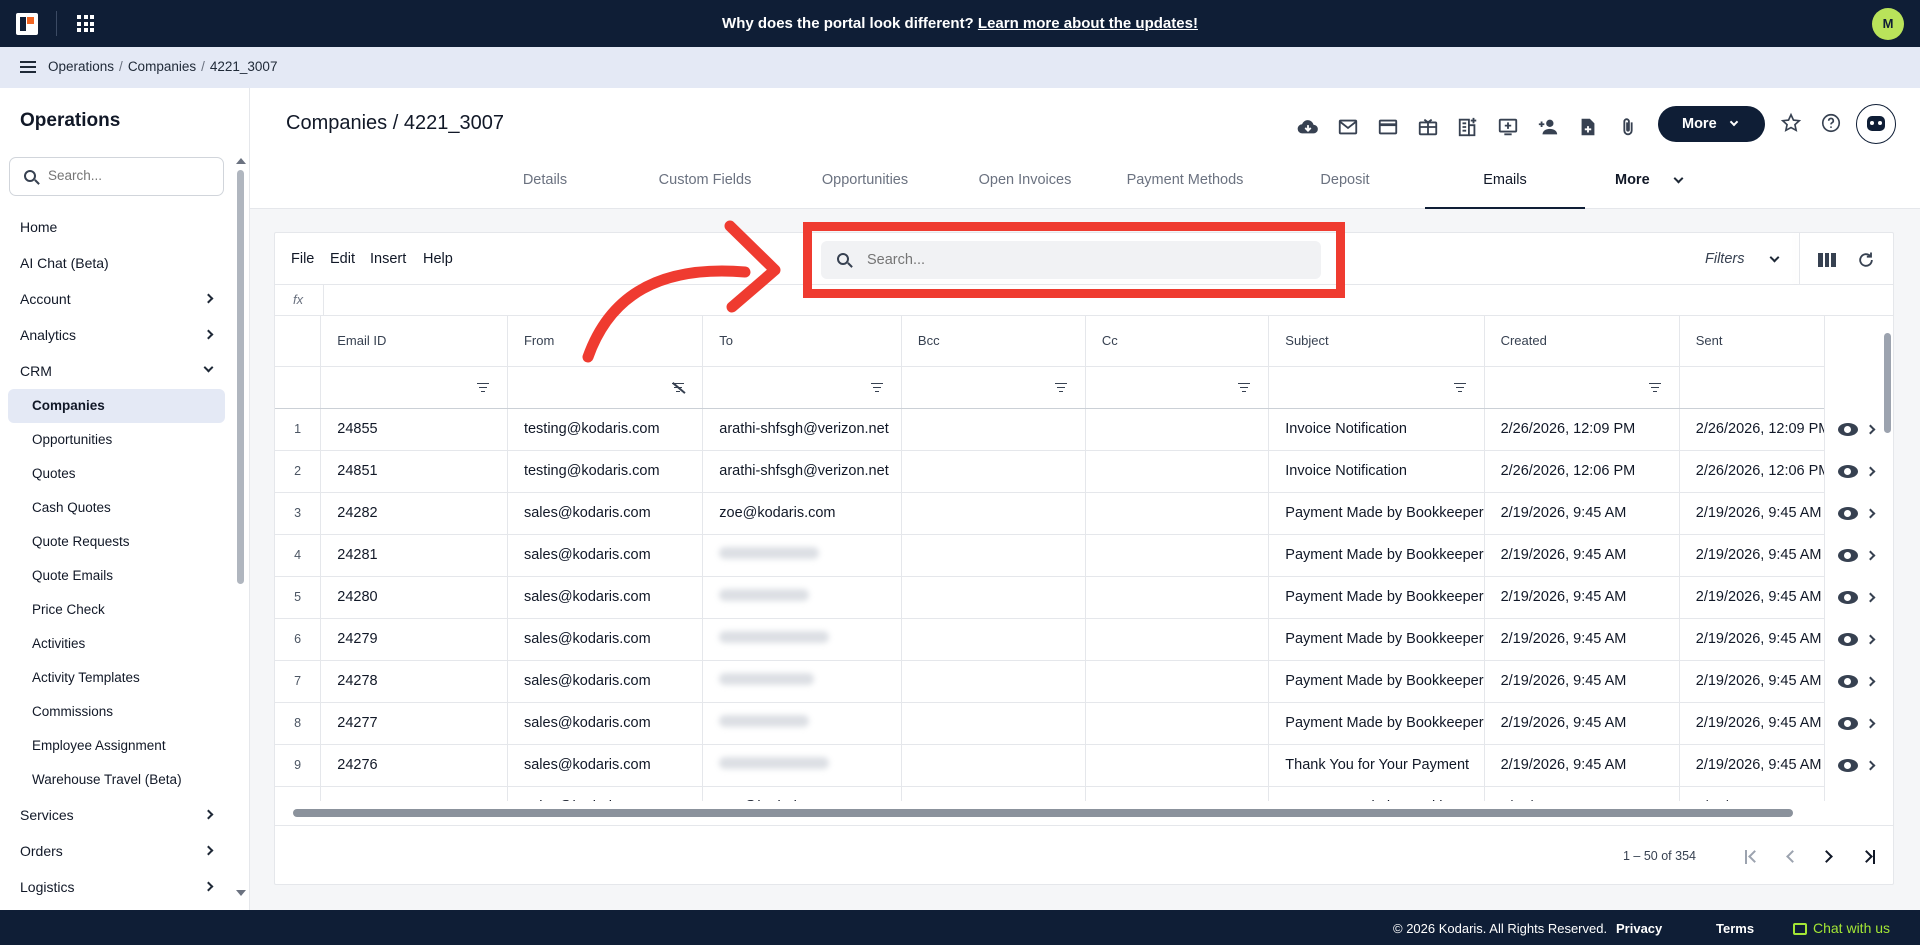 This screenshot has height=945, width=1920. Describe the element at coordinates (1742, 259) in the screenshot. I see `filters-dropdown: Filters` at that location.